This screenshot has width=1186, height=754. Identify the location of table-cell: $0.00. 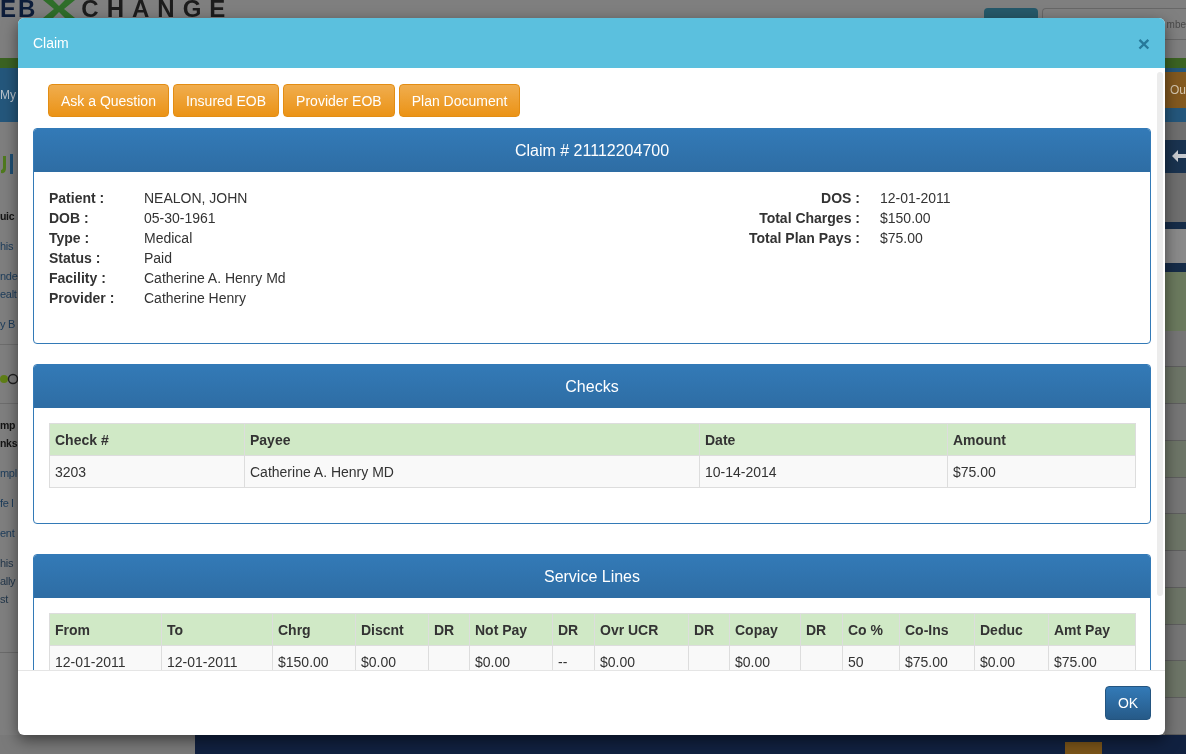
(641, 657).